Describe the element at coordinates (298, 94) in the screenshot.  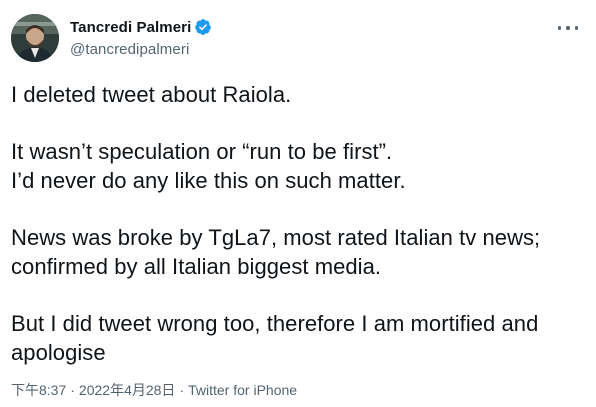
I see `tweet-paragraph: I deleted tweet about Raiola.` at that location.